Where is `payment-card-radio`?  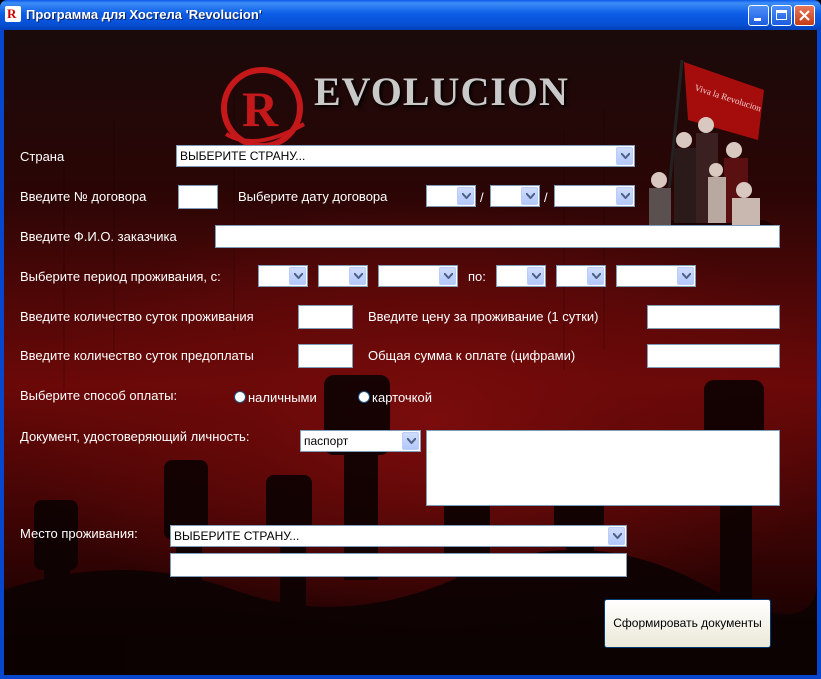
payment-card-radio is located at coordinates (364, 397).